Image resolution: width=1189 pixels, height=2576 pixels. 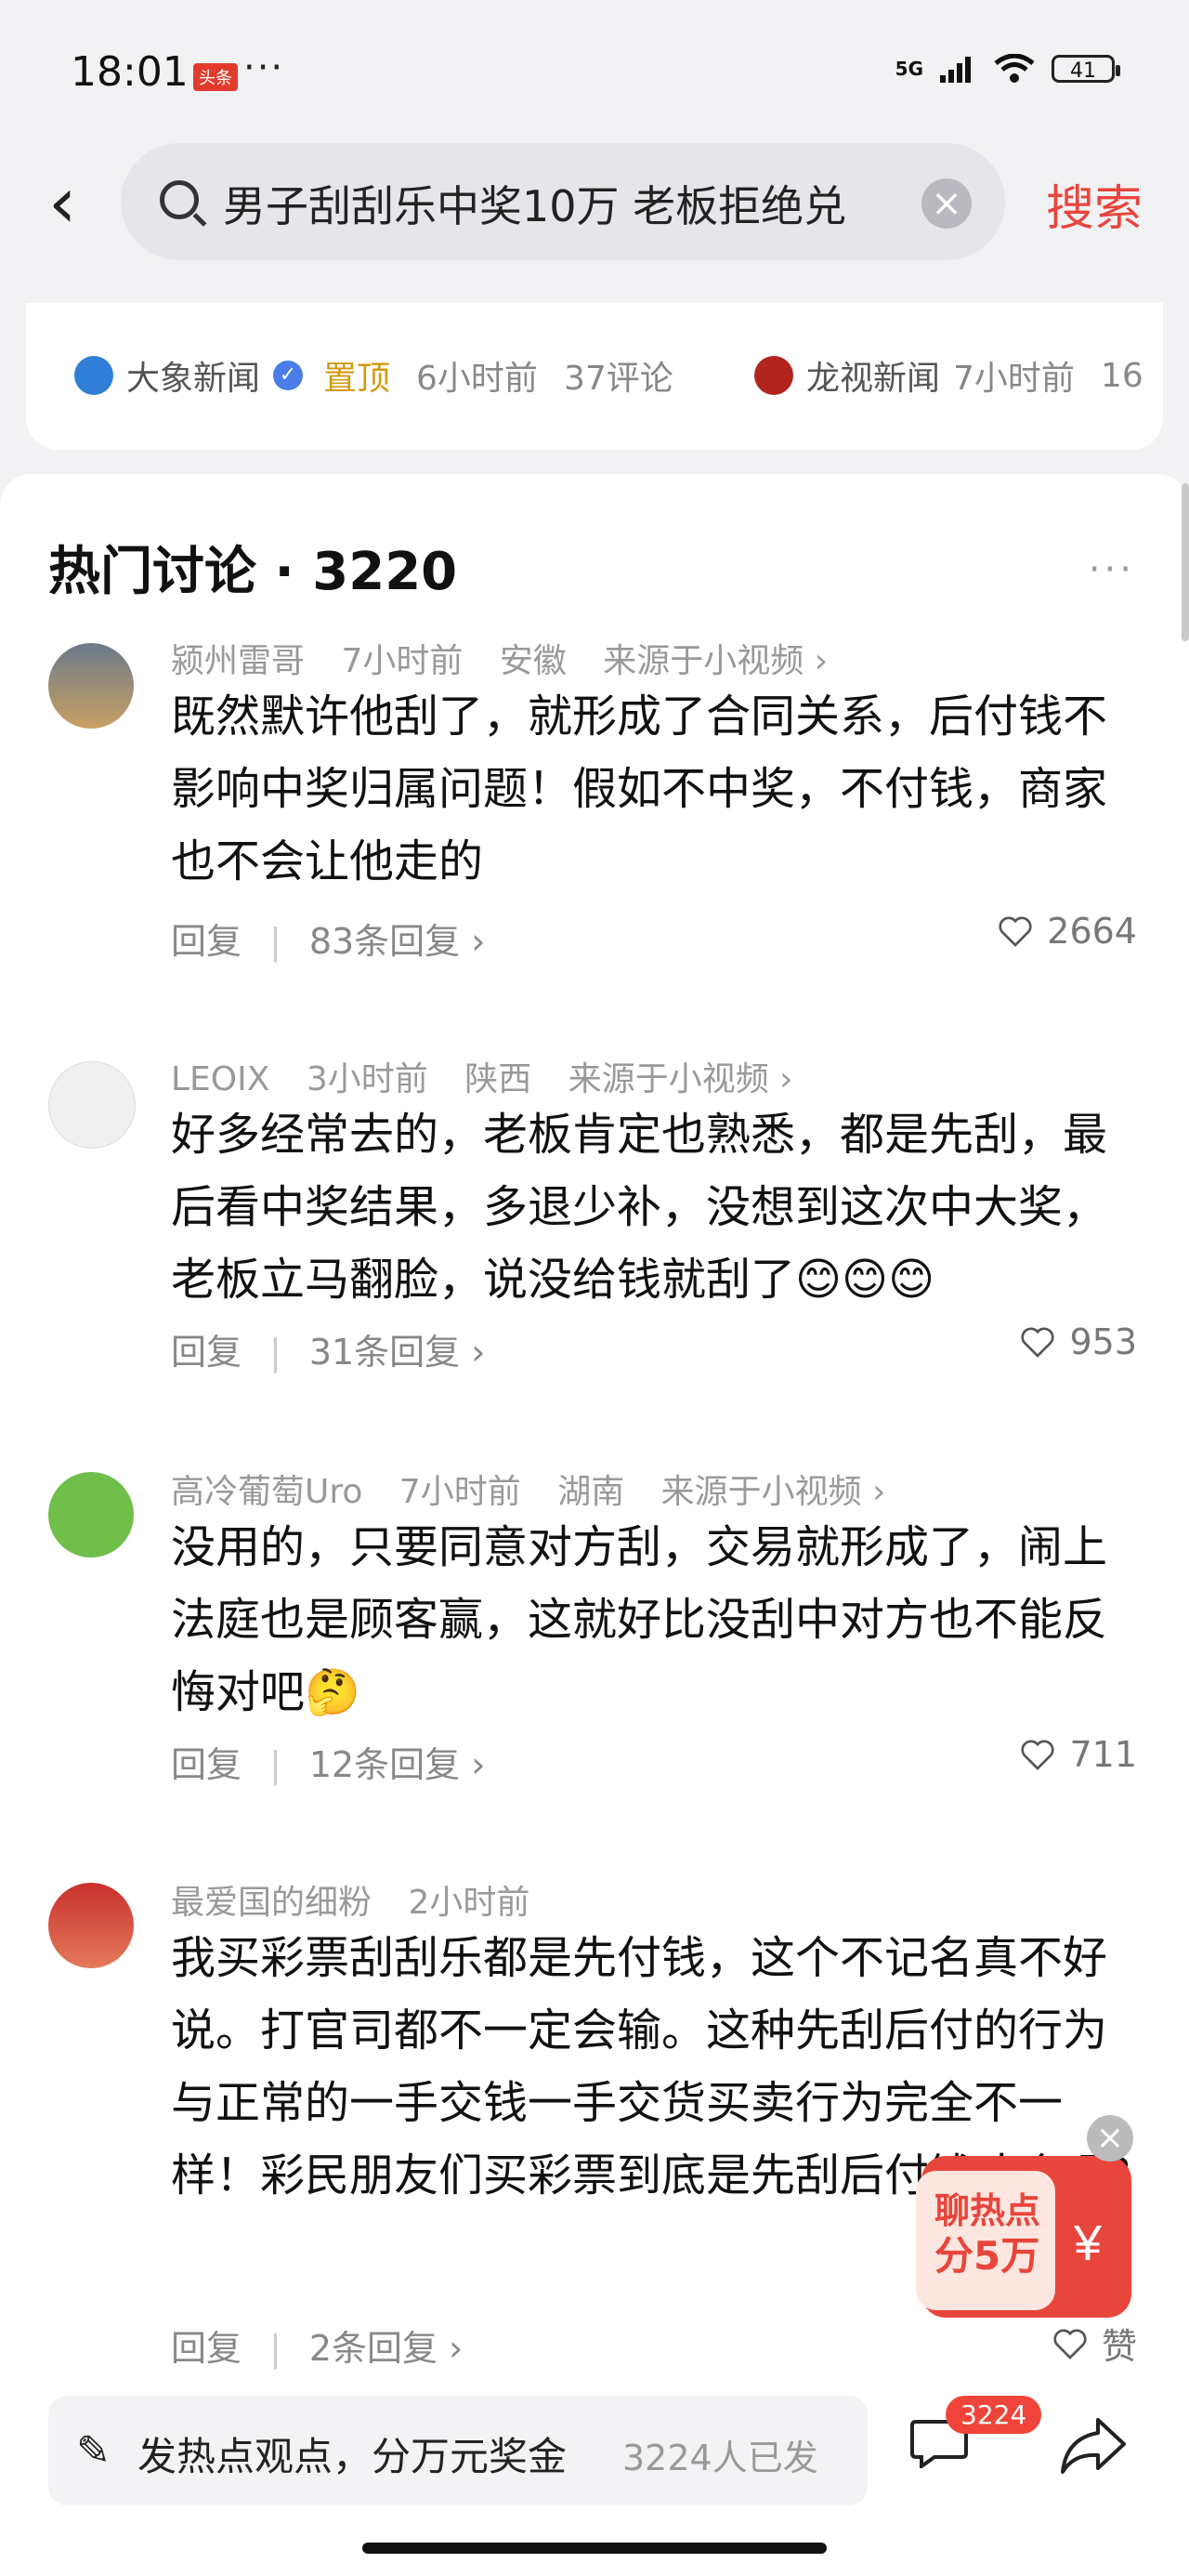 I want to click on comment-meta: 颍州雷哥 7小时前 安徽 来源于小视频 ›, so click(x=513, y=658).